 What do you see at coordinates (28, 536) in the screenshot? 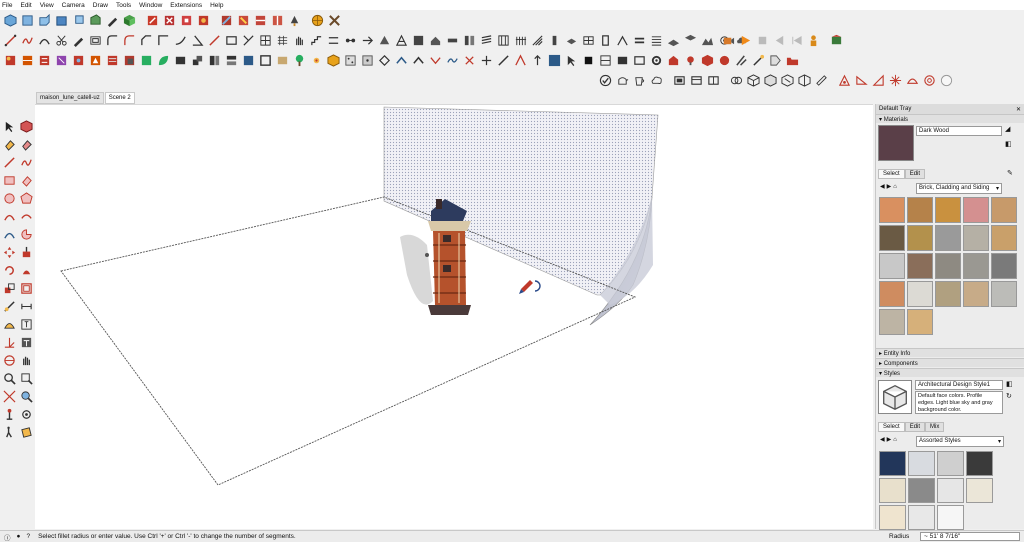
I see `help-icon: ?` at bounding box center [28, 536].